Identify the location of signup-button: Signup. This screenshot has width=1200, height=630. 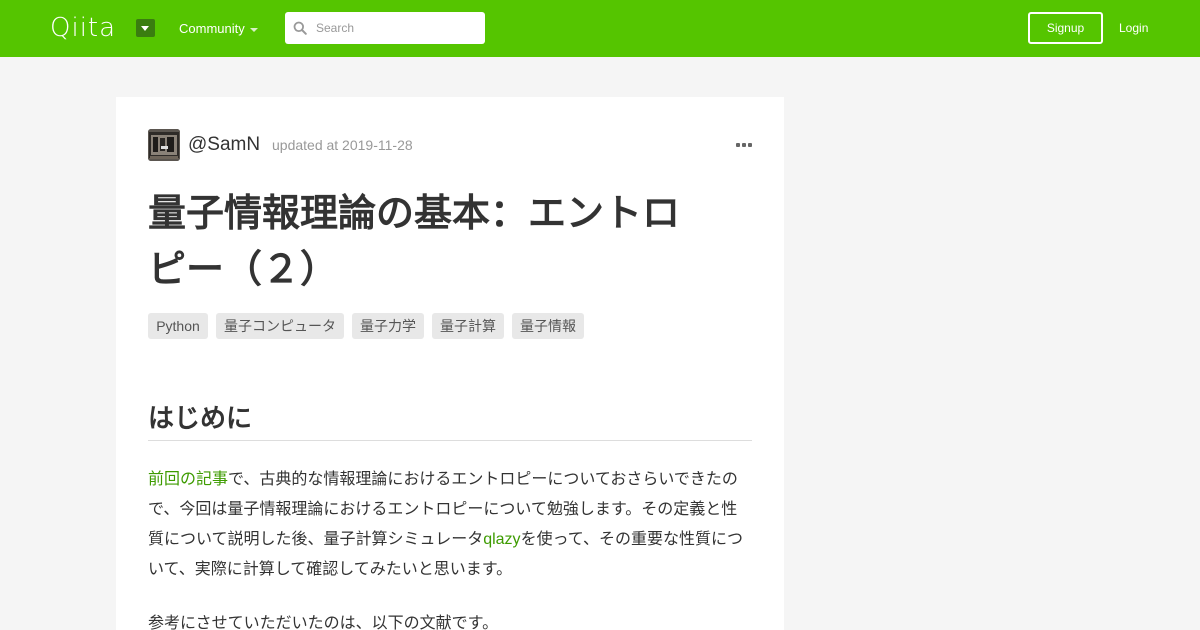
(1065, 28).